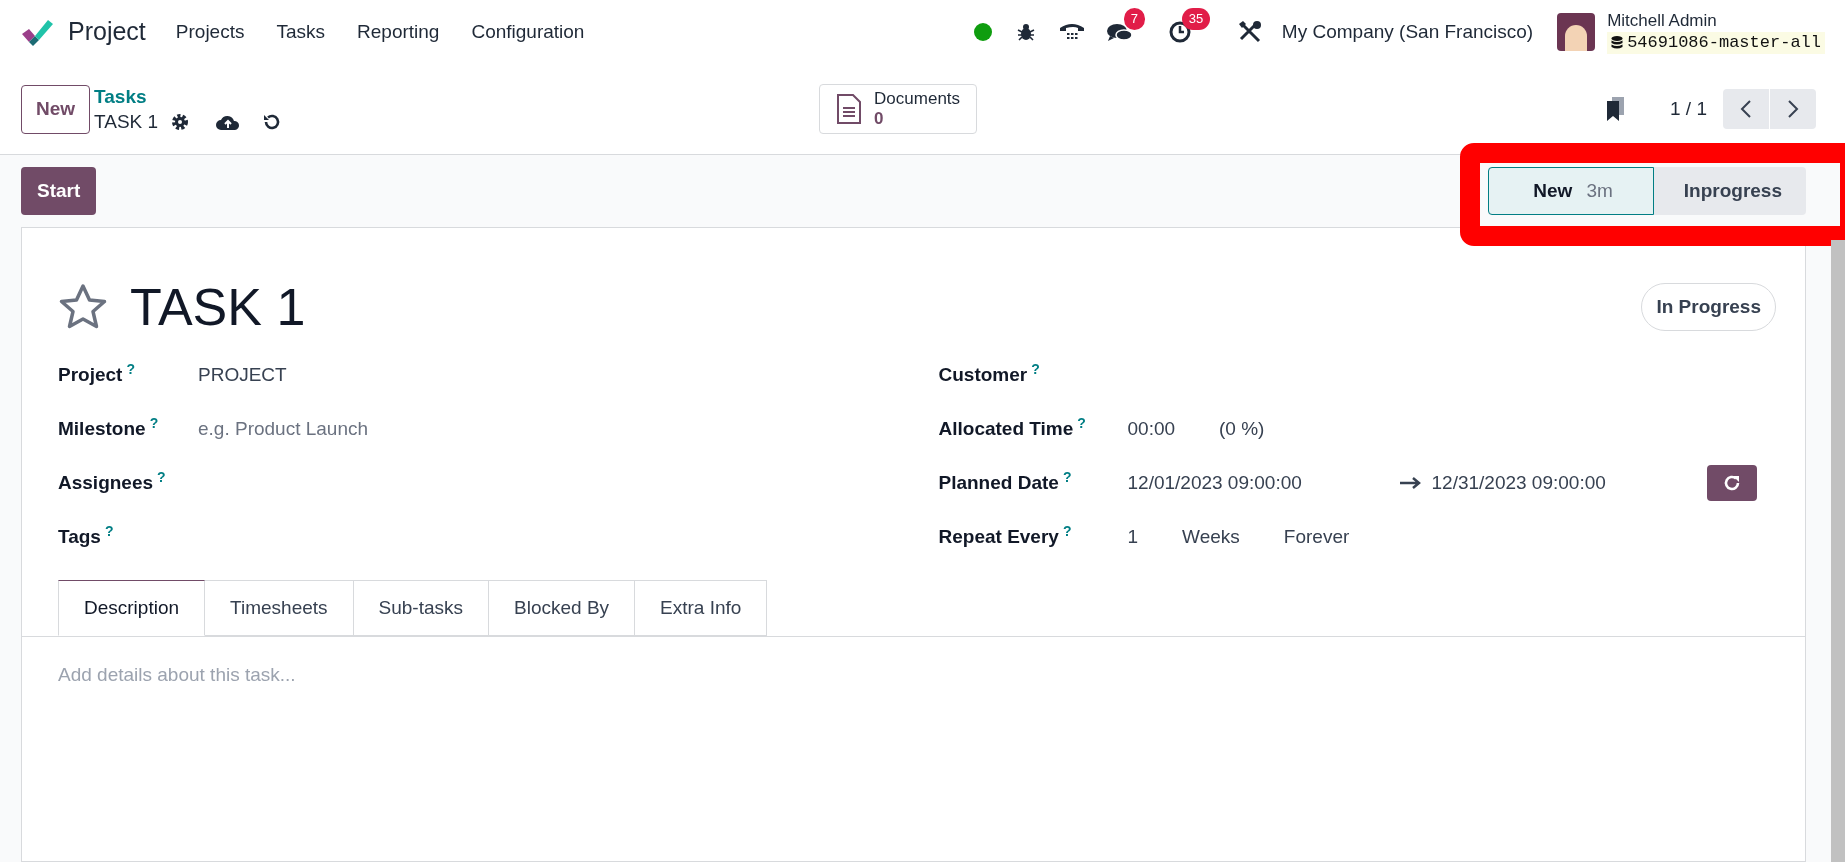 The image size is (1845, 862). I want to click on menu-item: Reporting, so click(398, 32).